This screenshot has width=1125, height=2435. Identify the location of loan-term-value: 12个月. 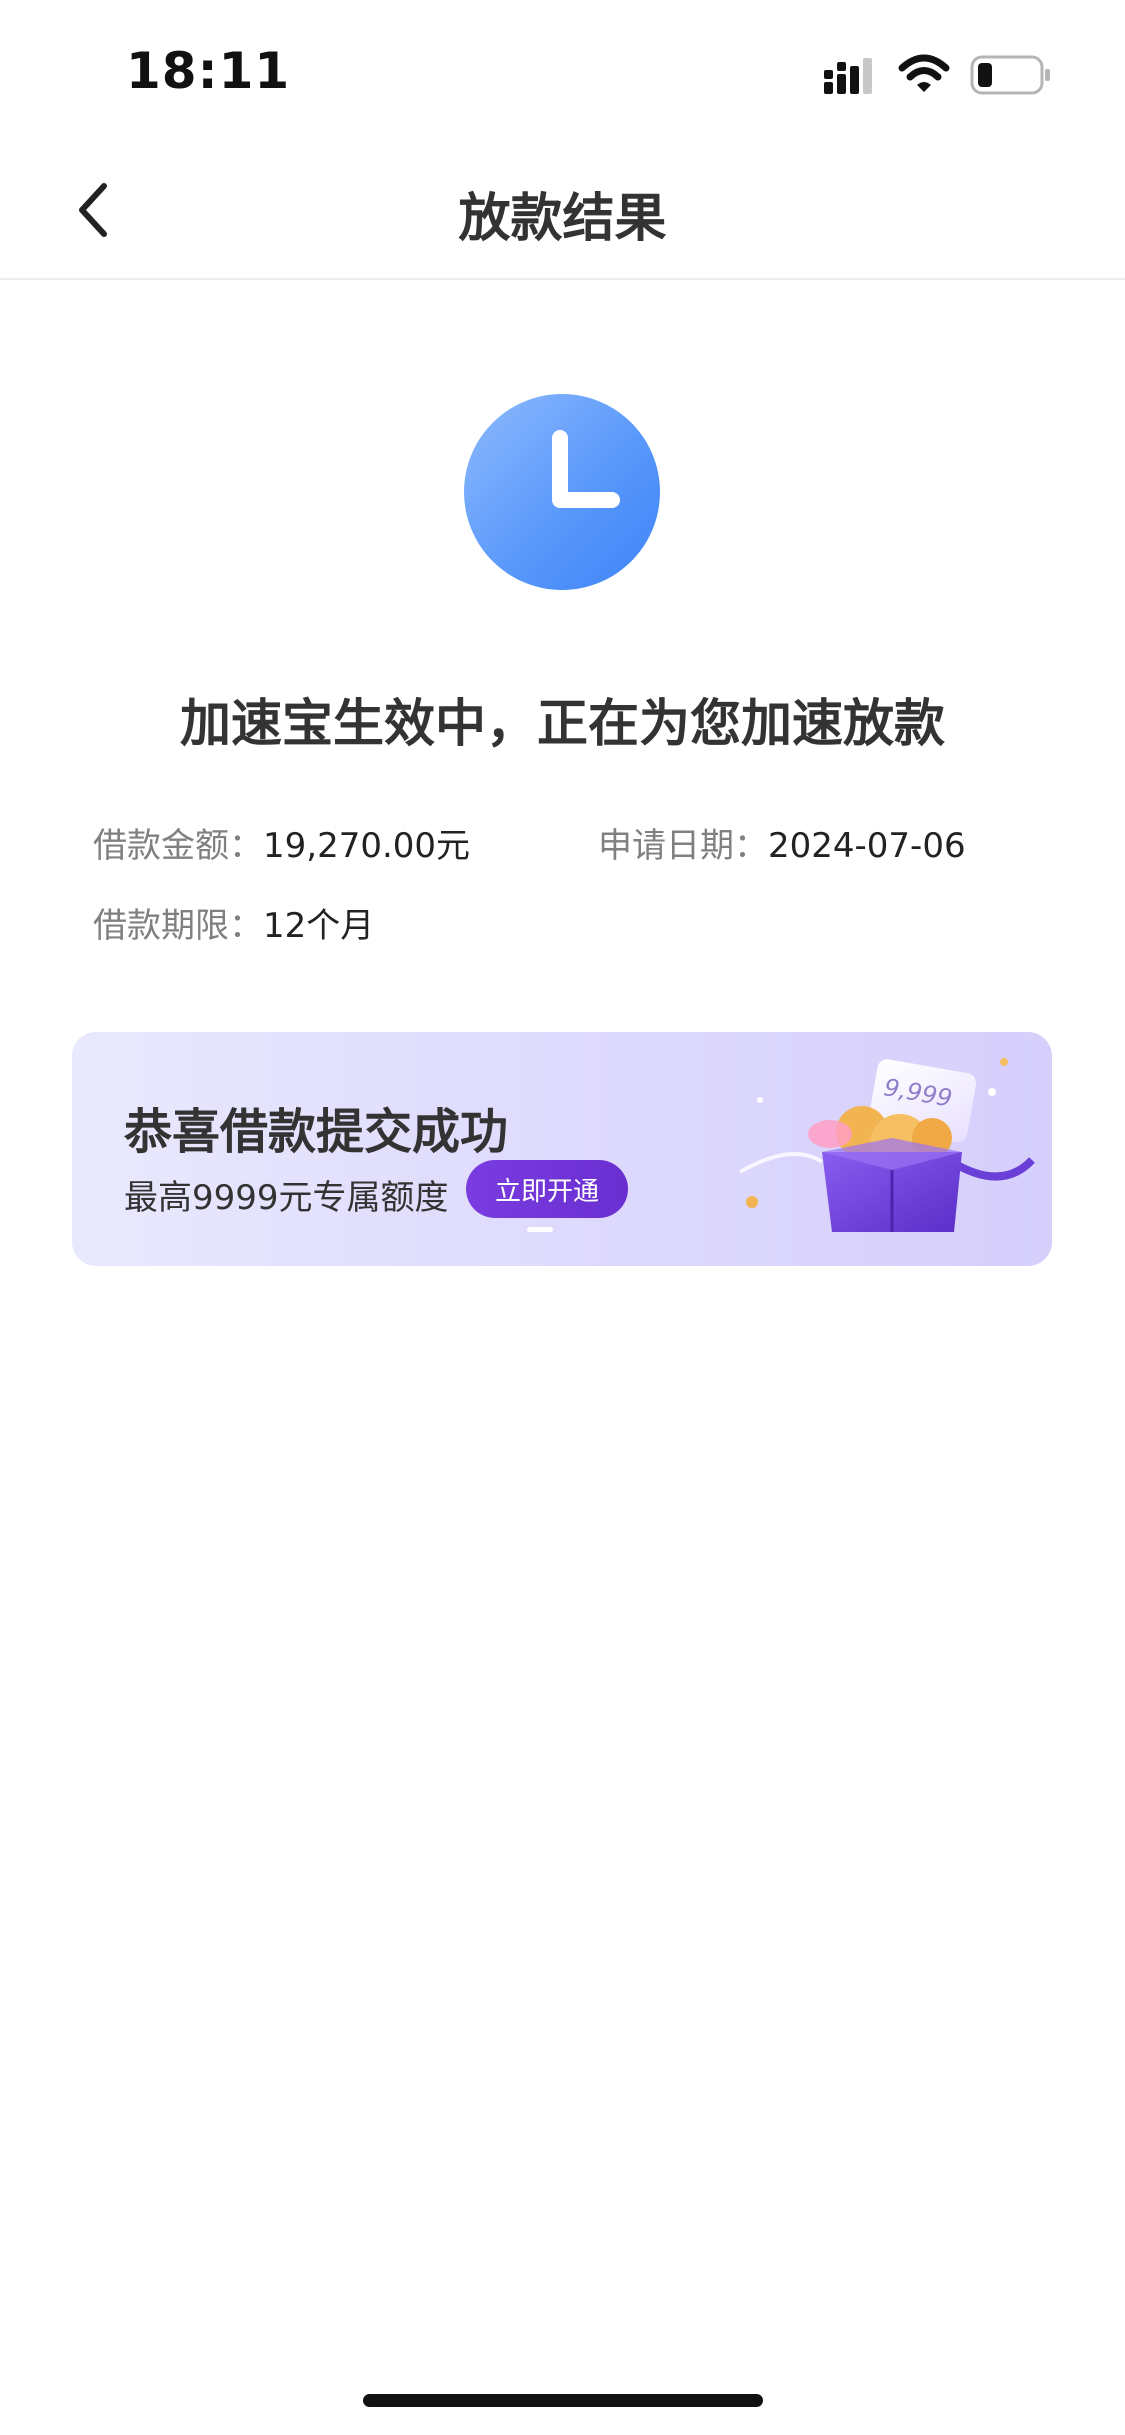
(319, 926).